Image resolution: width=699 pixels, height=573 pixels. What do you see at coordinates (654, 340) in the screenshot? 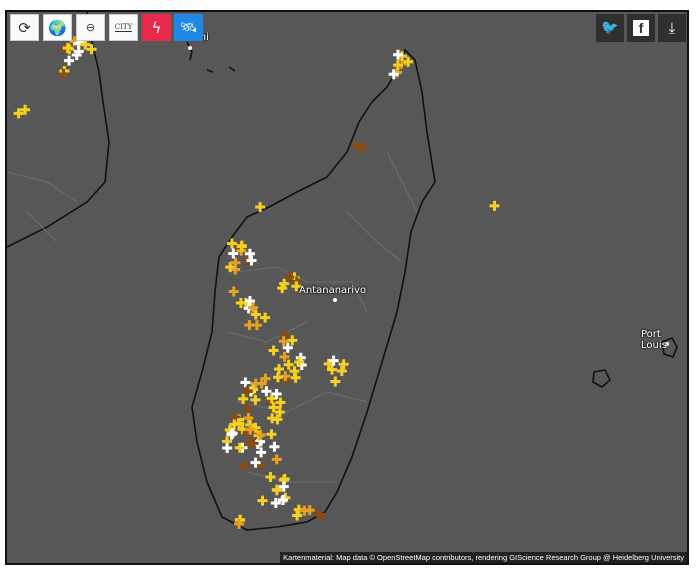
I see `place-label-port-louis: Port Louis` at bounding box center [654, 340].